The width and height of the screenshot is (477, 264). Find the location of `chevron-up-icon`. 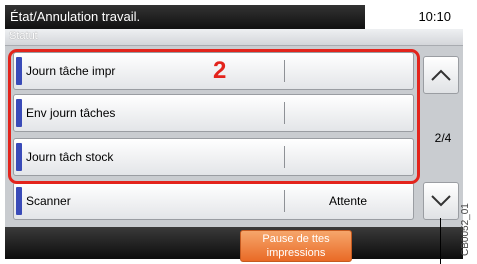

chevron-up-icon is located at coordinates (441, 75).